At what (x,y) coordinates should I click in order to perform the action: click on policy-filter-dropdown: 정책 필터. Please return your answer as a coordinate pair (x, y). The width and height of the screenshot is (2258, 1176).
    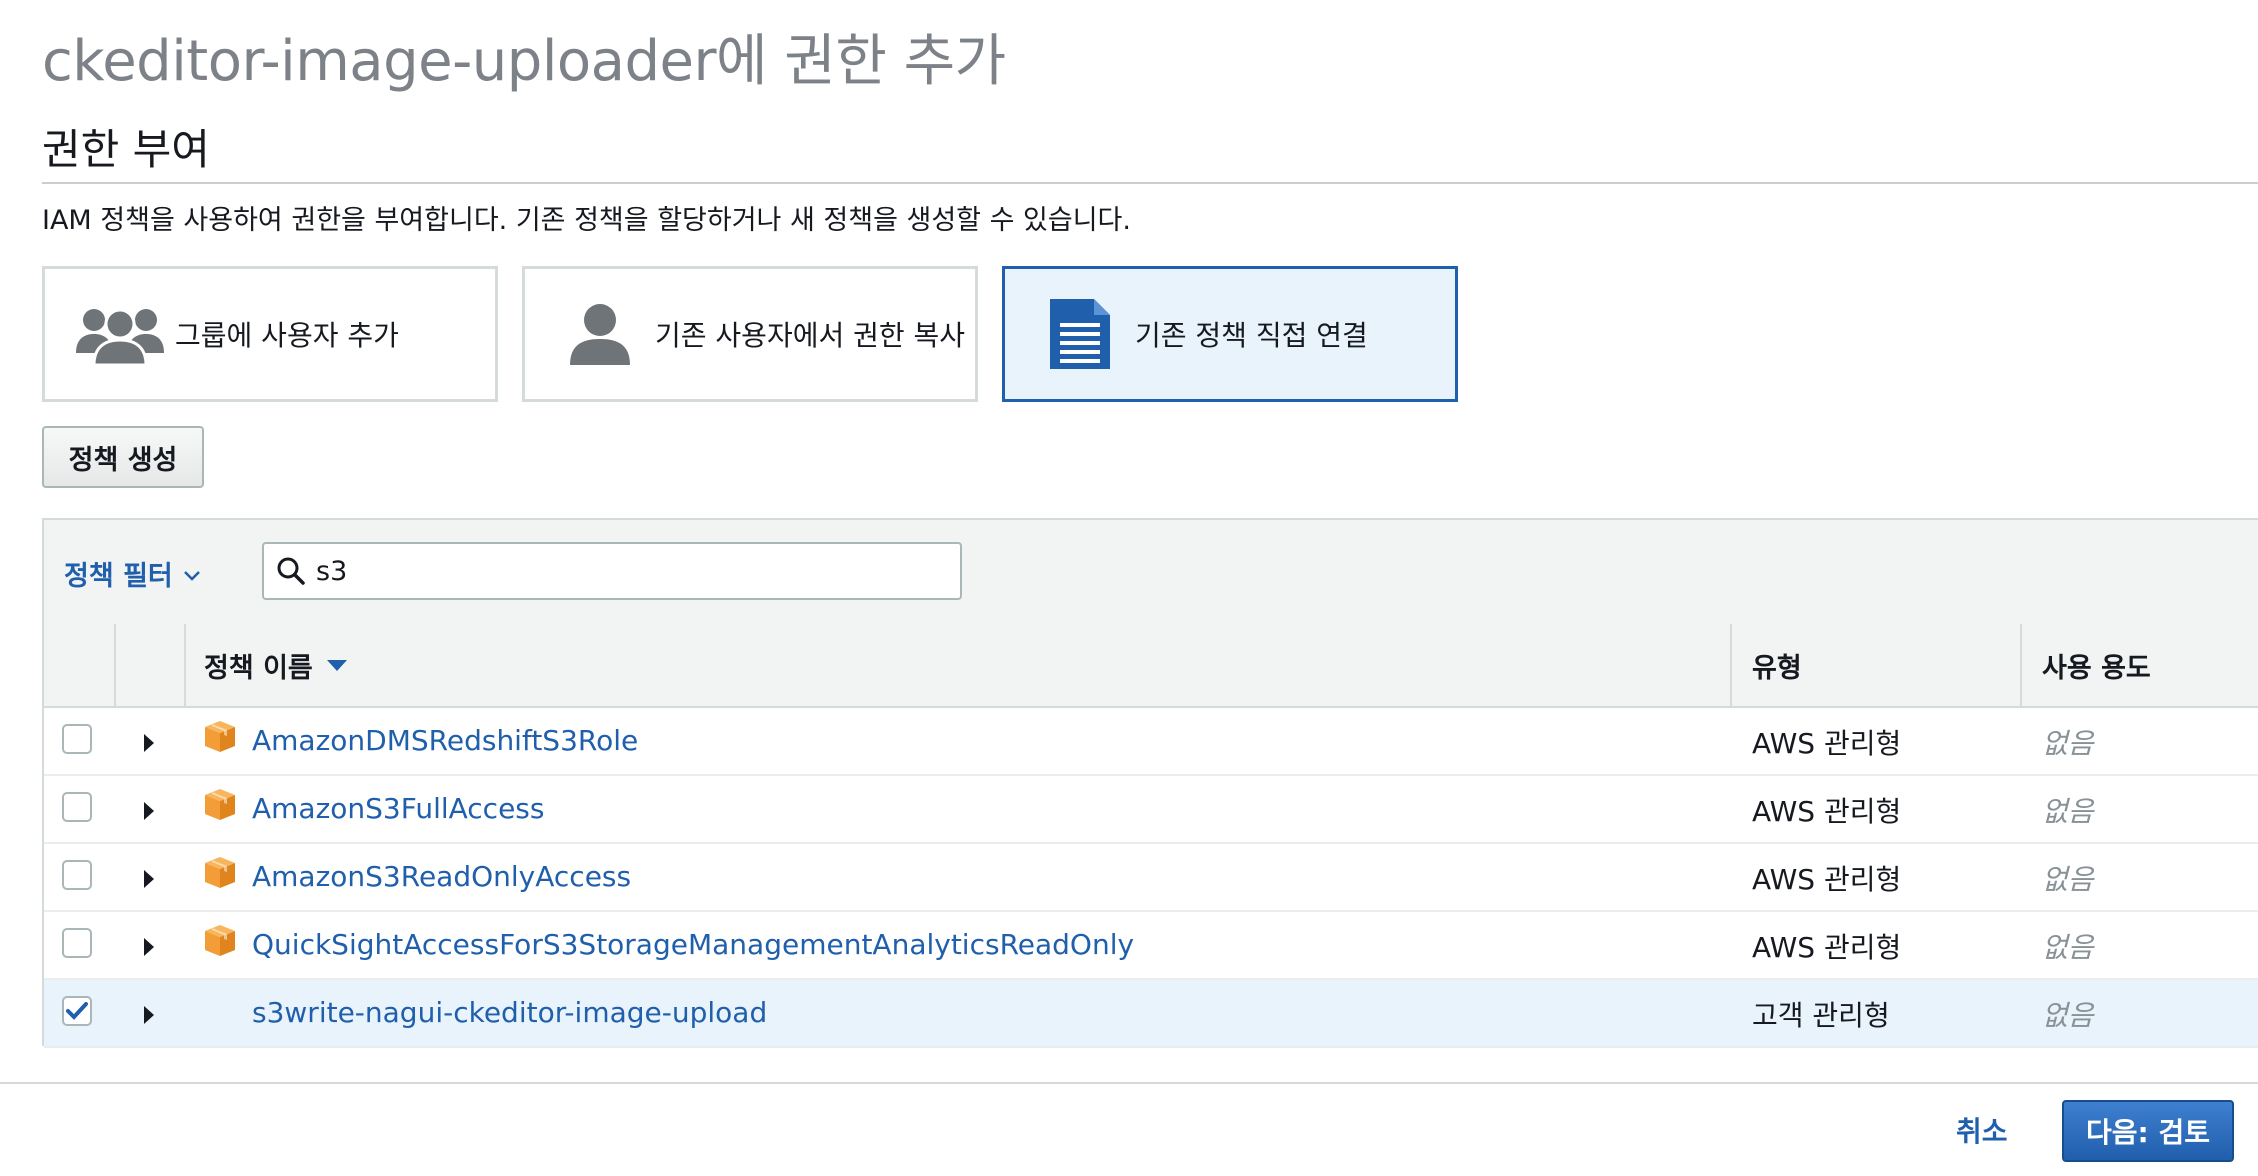
    Looking at the image, I should click on (132, 573).